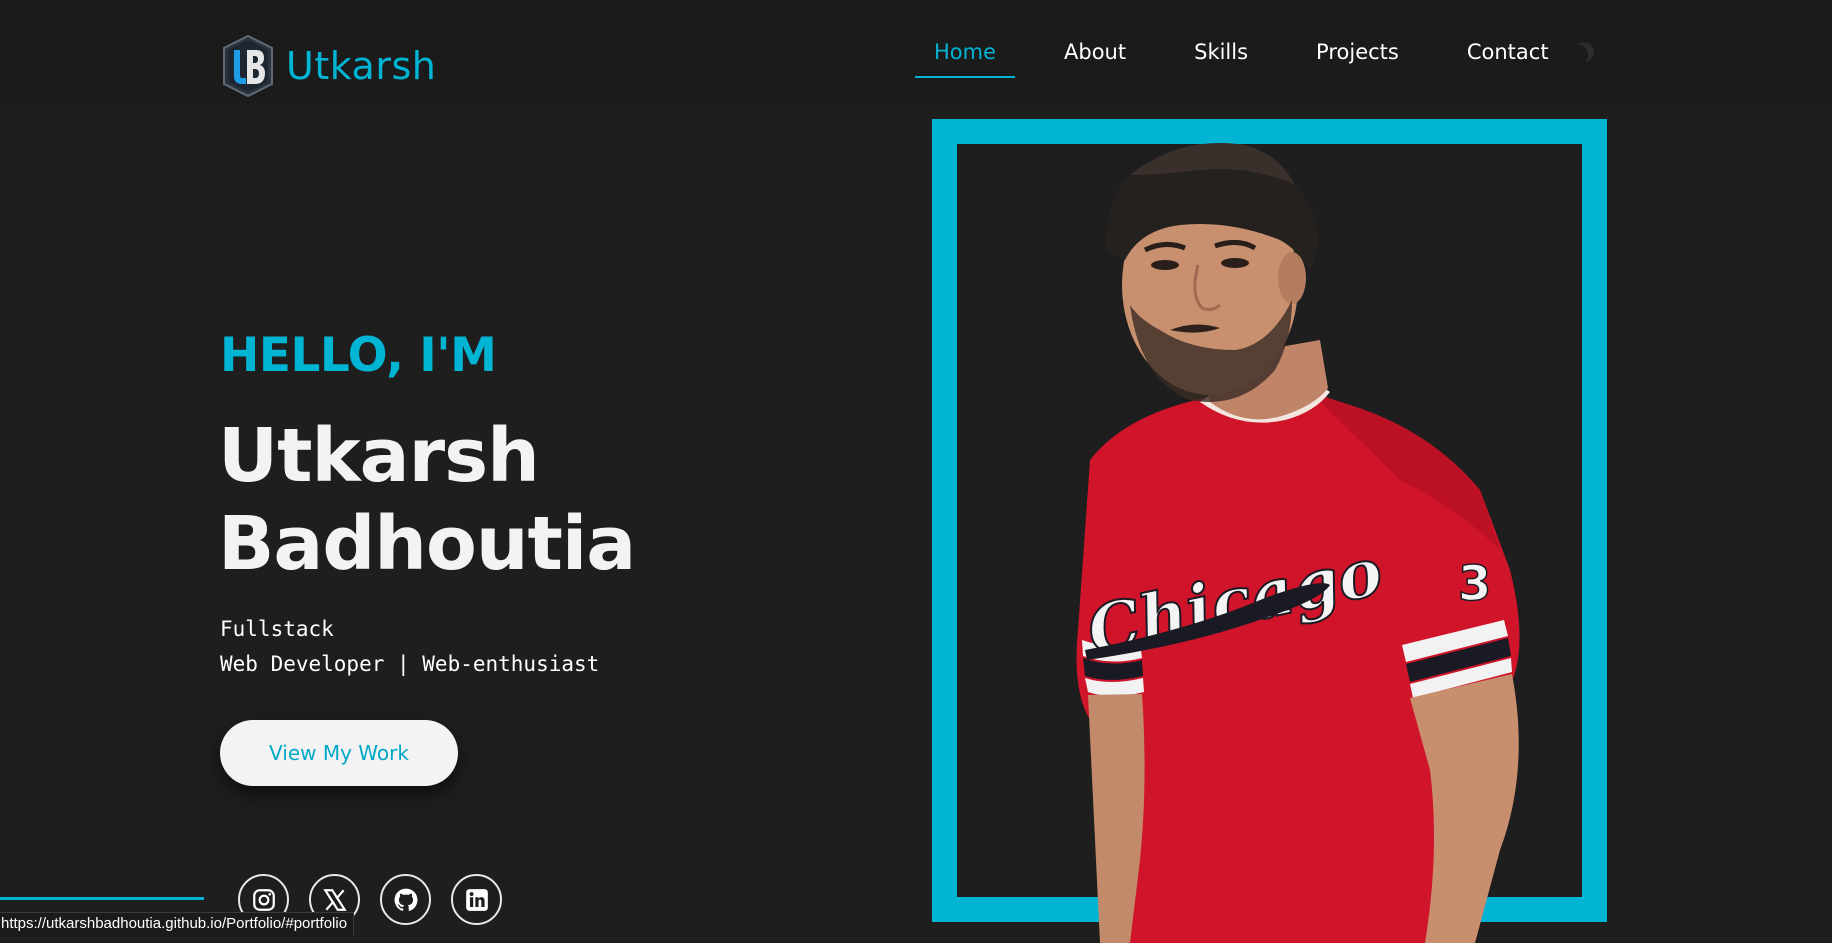 The height and width of the screenshot is (943, 1832). I want to click on linkedin-link, so click(476, 899).